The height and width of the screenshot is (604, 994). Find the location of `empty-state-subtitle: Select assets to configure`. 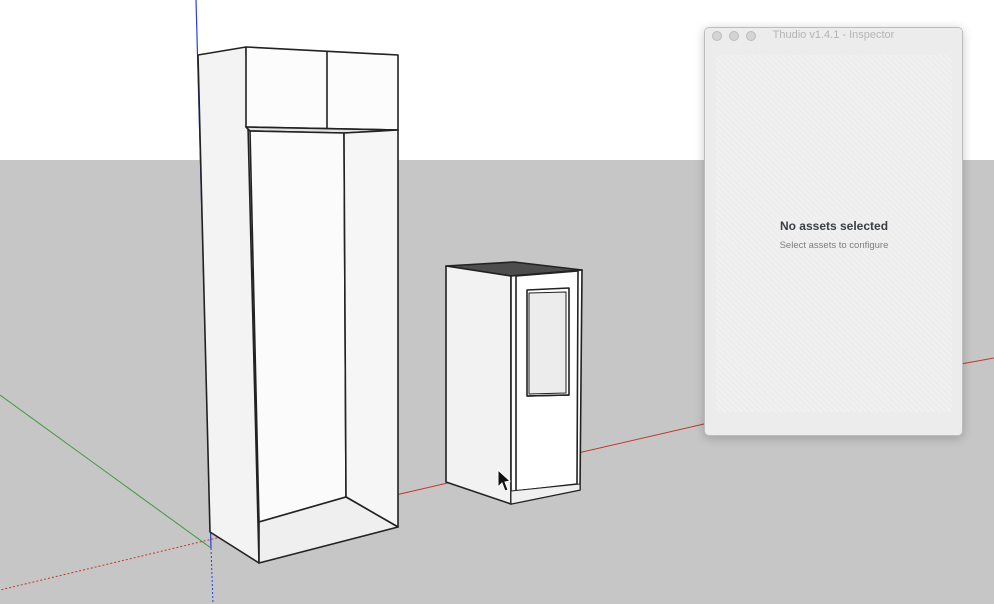

empty-state-subtitle: Select assets to configure is located at coordinates (834, 245).